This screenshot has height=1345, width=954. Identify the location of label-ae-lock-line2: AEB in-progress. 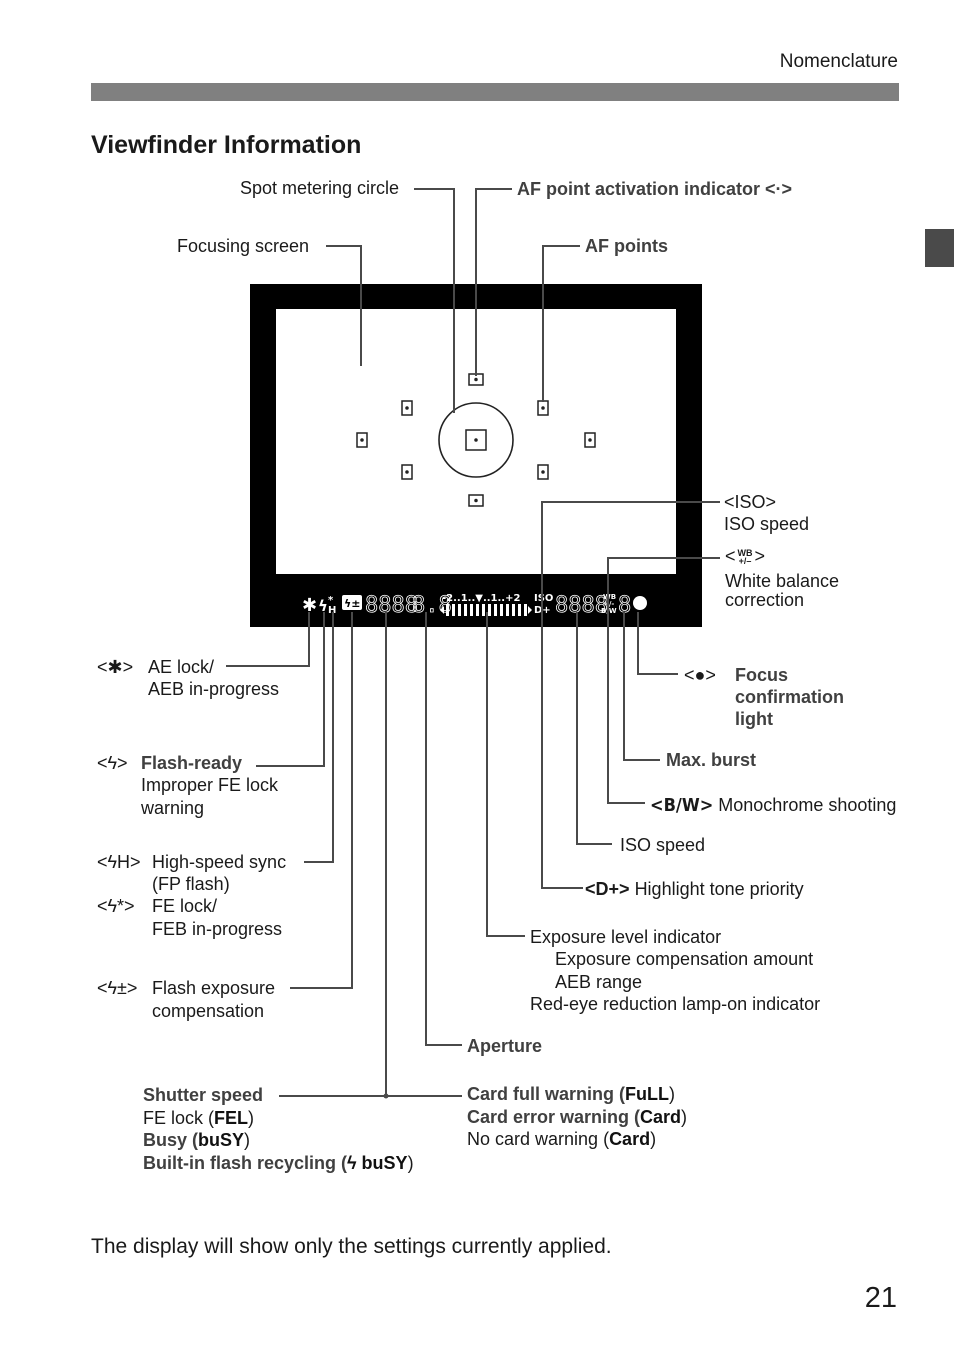
(214, 689).